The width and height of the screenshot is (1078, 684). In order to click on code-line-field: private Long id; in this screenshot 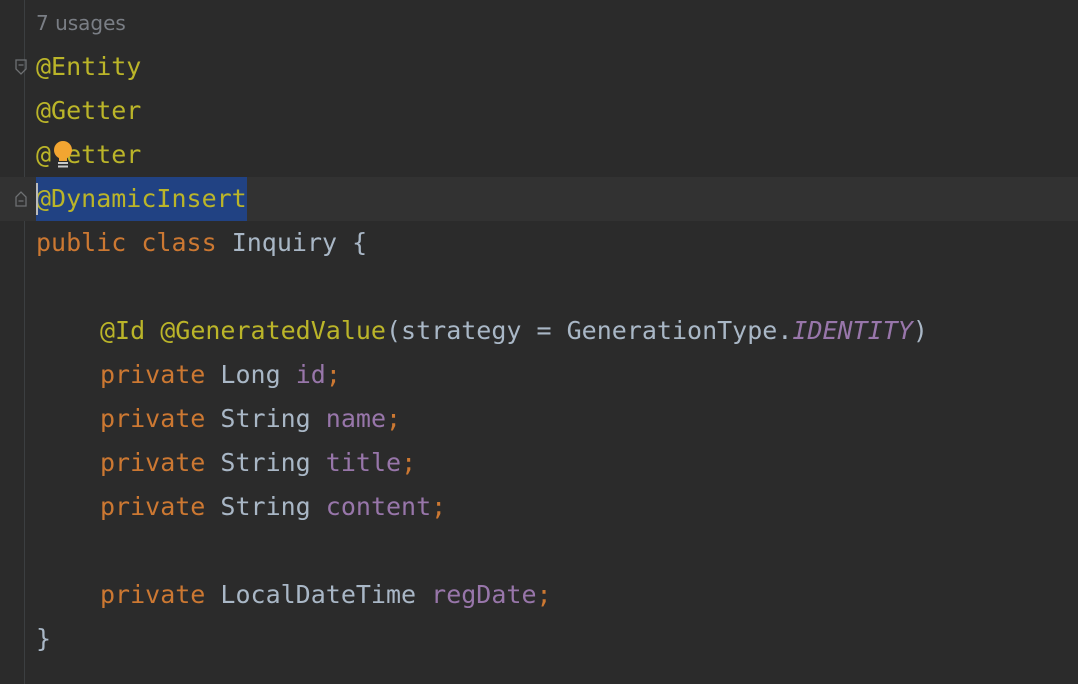, I will do `click(539, 375)`.